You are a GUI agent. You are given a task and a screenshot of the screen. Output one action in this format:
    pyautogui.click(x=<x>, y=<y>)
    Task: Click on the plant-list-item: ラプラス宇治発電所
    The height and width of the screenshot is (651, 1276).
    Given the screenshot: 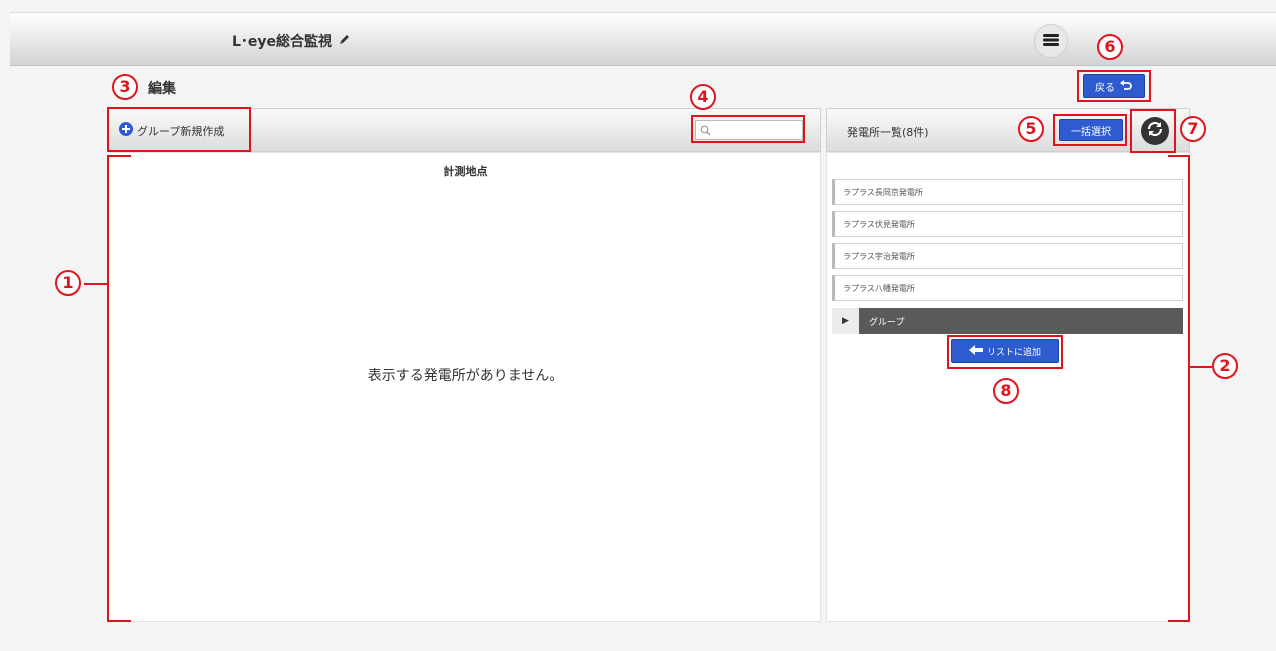 What is the action you would take?
    pyautogui.click(x=1007, y=256)
    